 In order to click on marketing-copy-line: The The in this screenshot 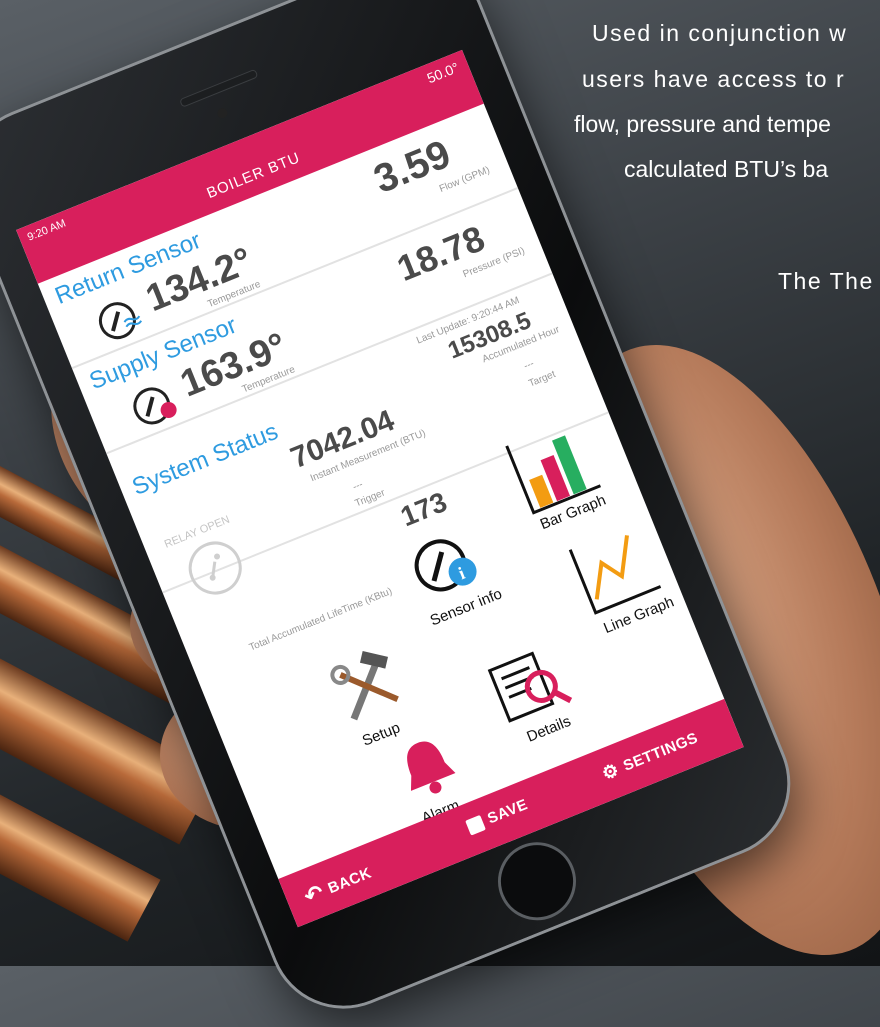, I will do `click(826, 281)`.